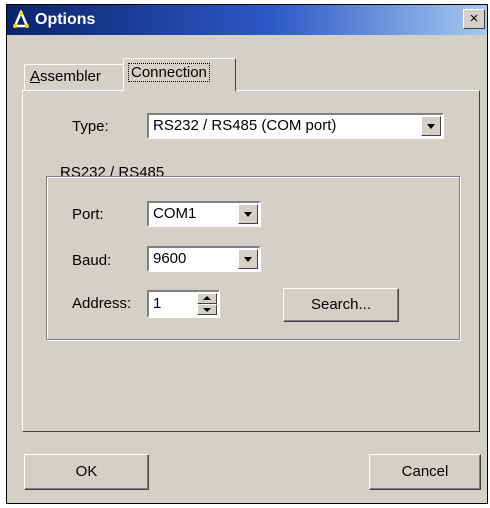 The width and height of the screenshot is (490, 508). Describe the element at coordinates (157, 303) in the screenshot. I see `address-value: 1` at that location.